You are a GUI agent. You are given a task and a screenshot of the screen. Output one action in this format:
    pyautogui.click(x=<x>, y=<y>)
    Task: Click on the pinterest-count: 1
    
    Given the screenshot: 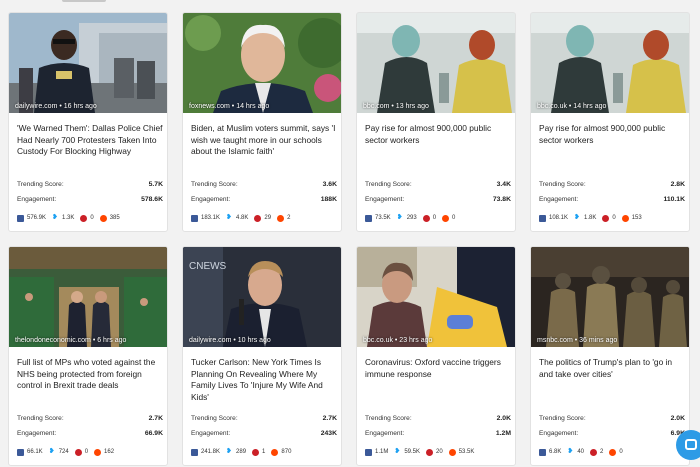 What is the action you would take?
    pyautogui.click(x=264, y=452)
    